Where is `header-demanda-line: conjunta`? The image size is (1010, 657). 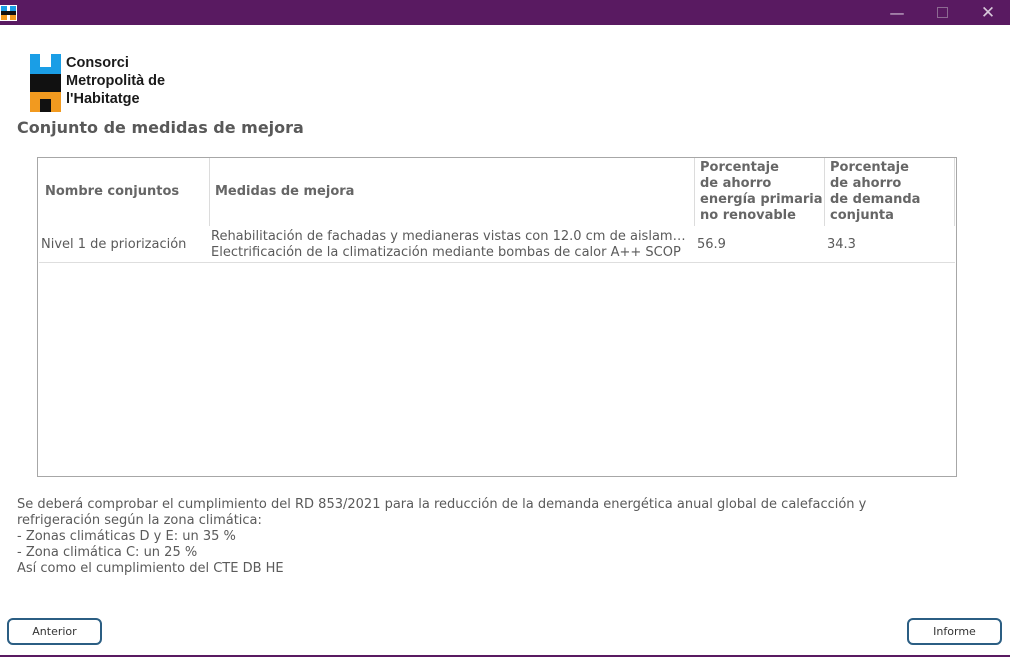 header-demanda-line: conjunta is located at coordinates (862, 215).